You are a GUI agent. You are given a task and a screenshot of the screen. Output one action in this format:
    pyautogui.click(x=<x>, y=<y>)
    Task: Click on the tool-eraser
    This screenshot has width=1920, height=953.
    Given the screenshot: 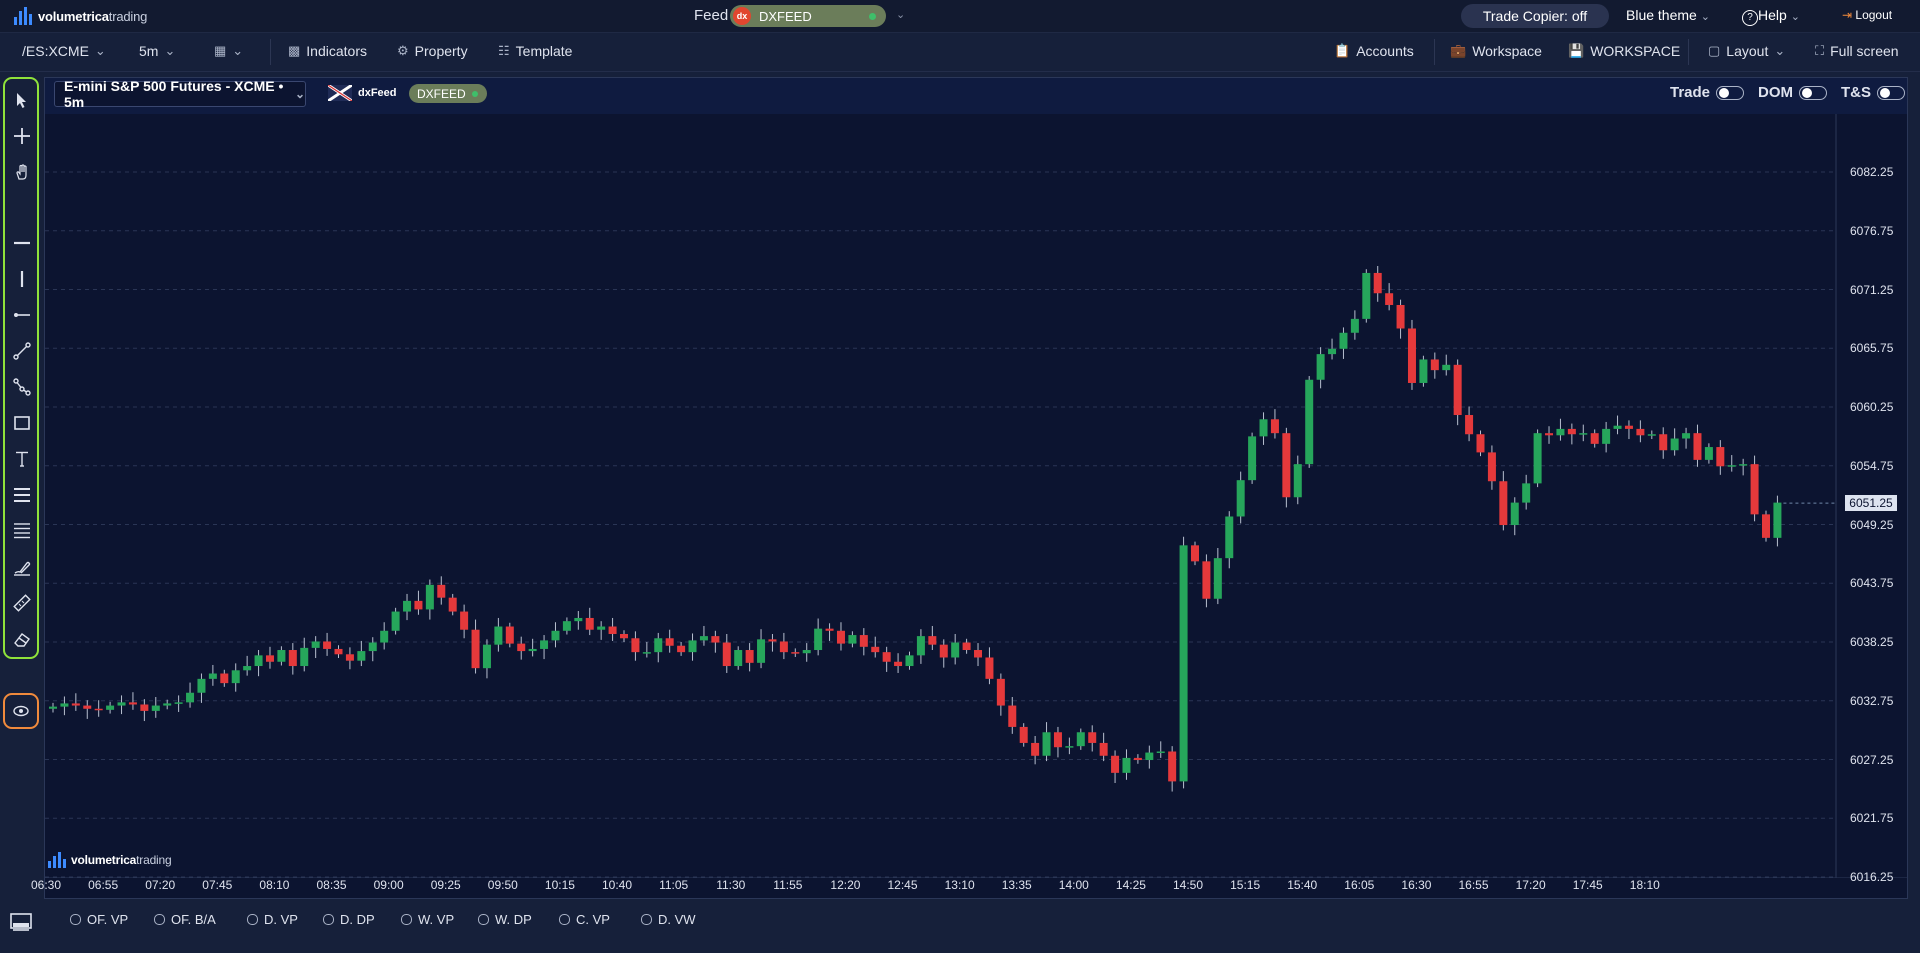 What is the action you would take?
    pyautogui.click(x=22, y=639)
    